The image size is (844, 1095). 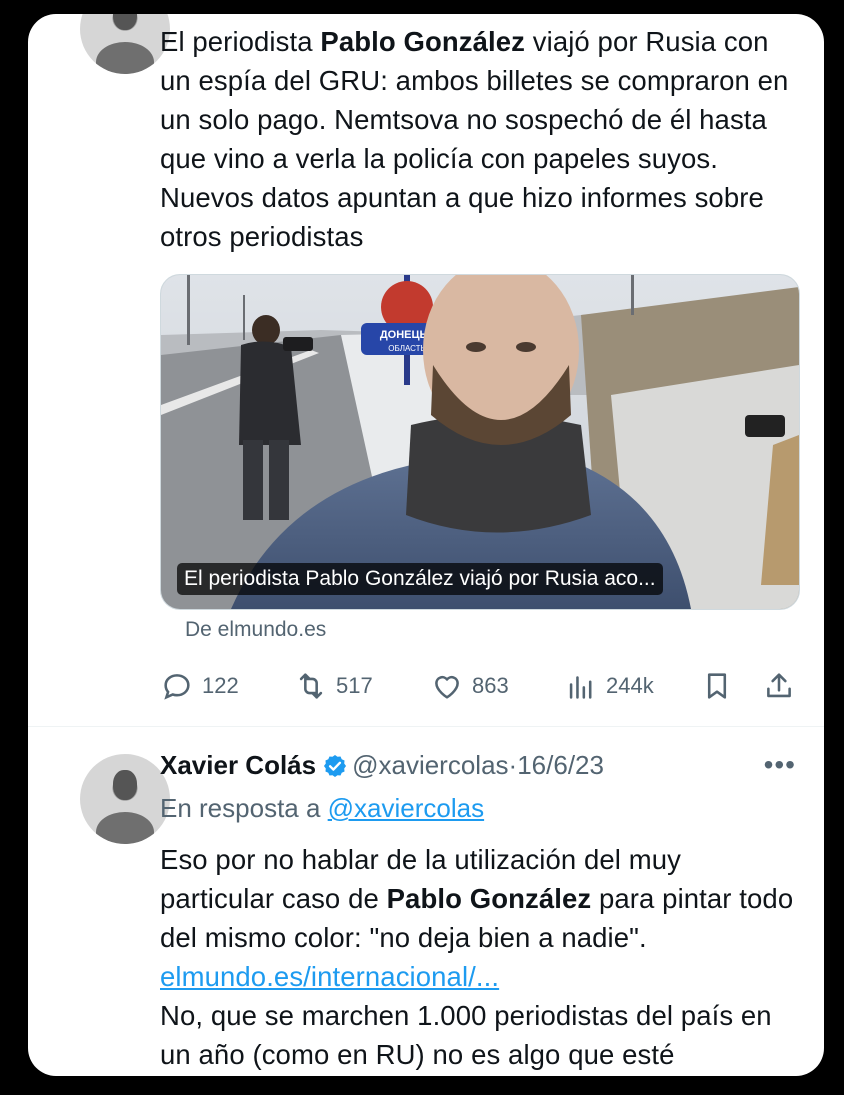 What do you see at coordinates (177, 687) in the screenshot?
I see `reply-icon` at bounding box center [177, 687].